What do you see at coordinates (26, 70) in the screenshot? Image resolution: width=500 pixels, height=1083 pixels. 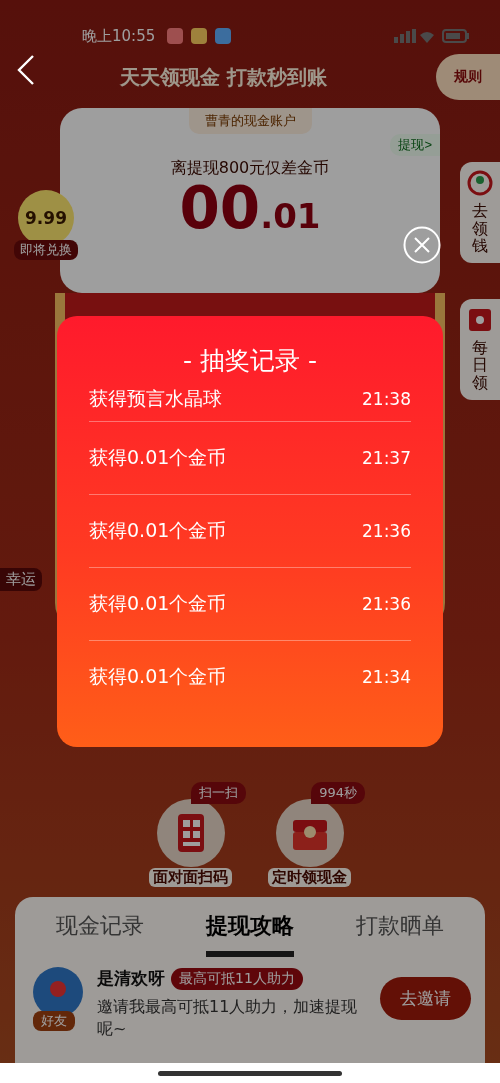 I see `back-icon` at bounding box center [26, 70].